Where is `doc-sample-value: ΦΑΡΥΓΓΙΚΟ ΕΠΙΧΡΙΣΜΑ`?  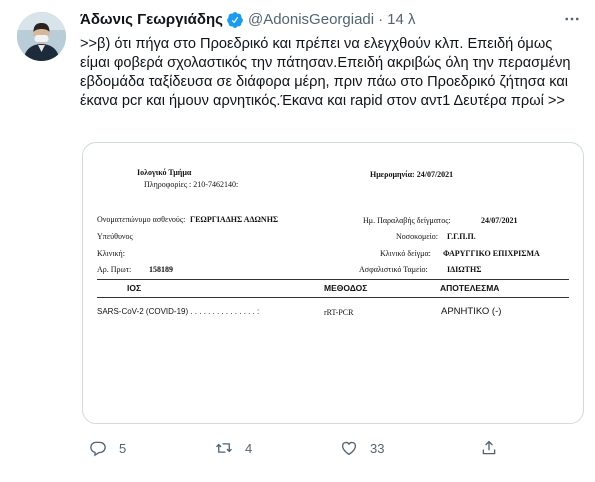
doc-sample-value: ΦΑΡΥΓΓΙΚΟ ΕΠΙΧΡΙΣΜΑ is located at coordinates (491, 253).